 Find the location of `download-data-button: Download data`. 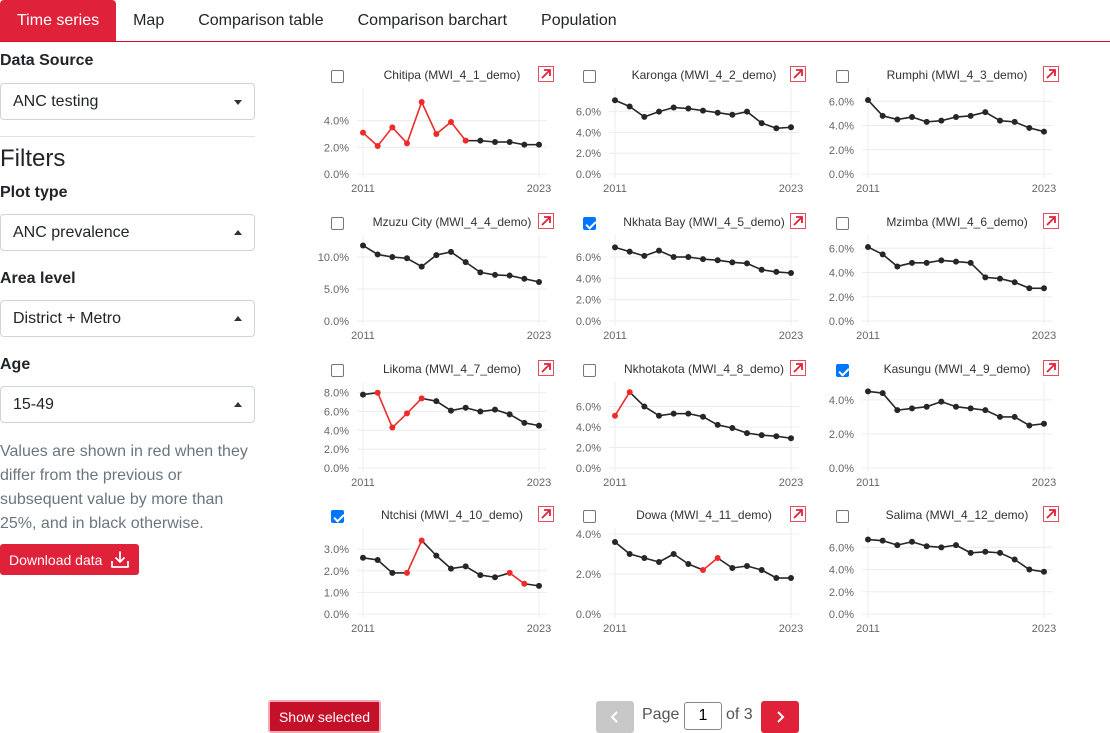

download-data-button: Download data is located at coordinates (69, 559).